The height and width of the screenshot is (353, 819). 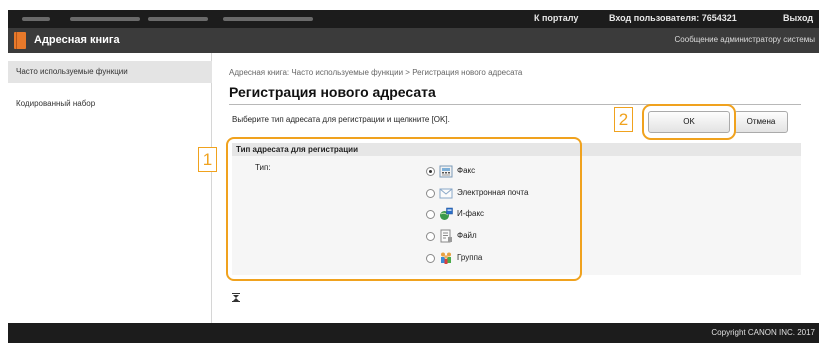 I want to click on page-title: Регистрация нового адресата, so click(x=332, y=92).